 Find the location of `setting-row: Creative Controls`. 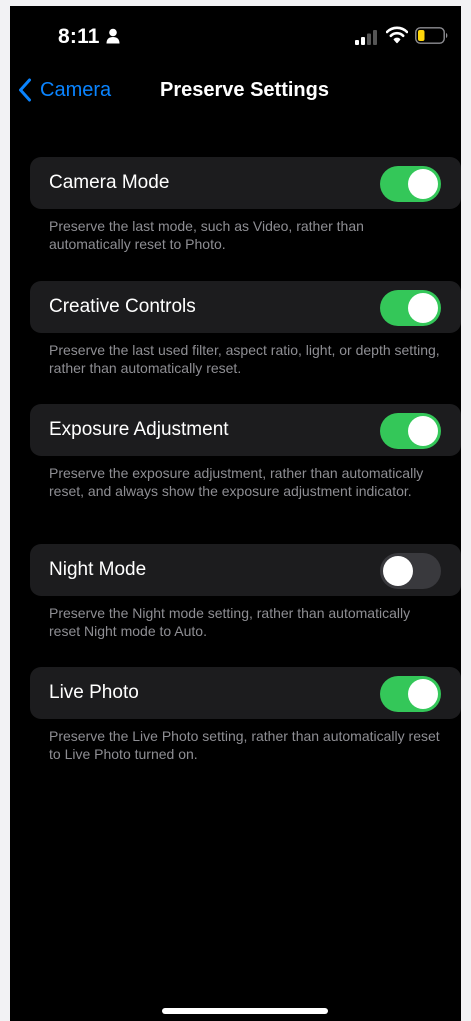

setting-row: Creative Controls is located at coordinates (245, 307).